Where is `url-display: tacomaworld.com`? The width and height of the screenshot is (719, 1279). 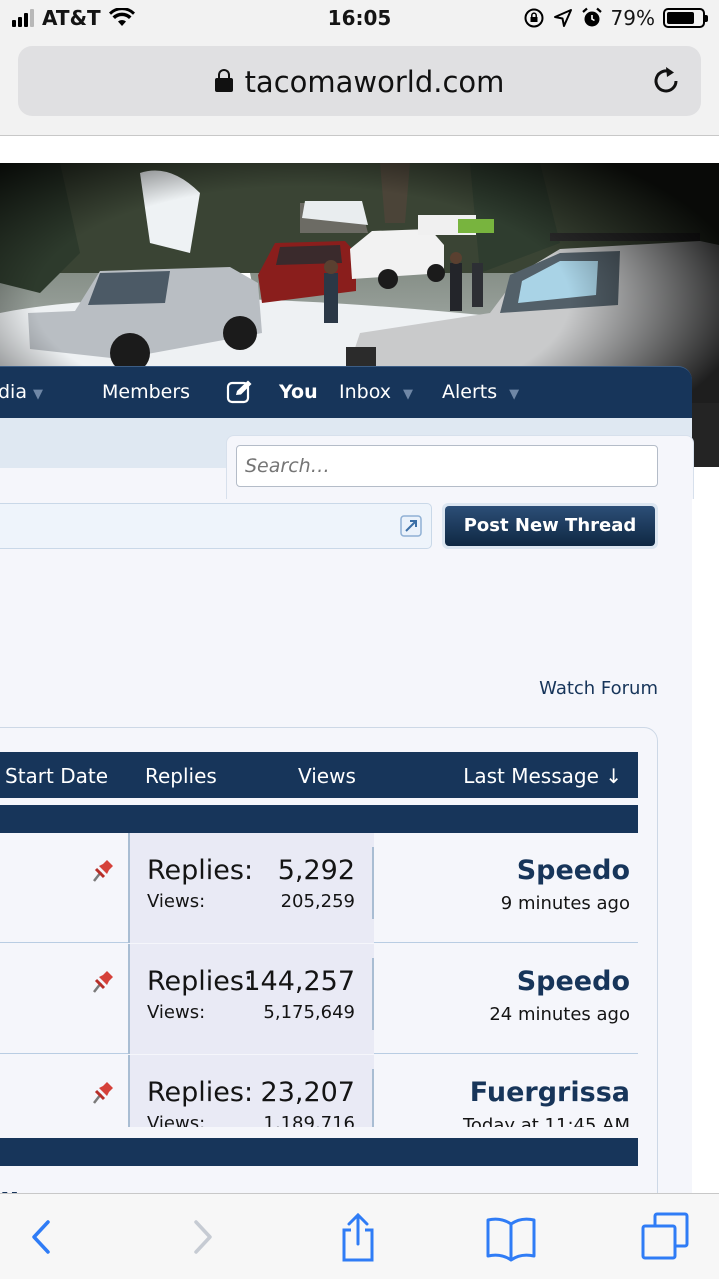 url-display: tacomaworld.com is located at coordinates (359, 82).